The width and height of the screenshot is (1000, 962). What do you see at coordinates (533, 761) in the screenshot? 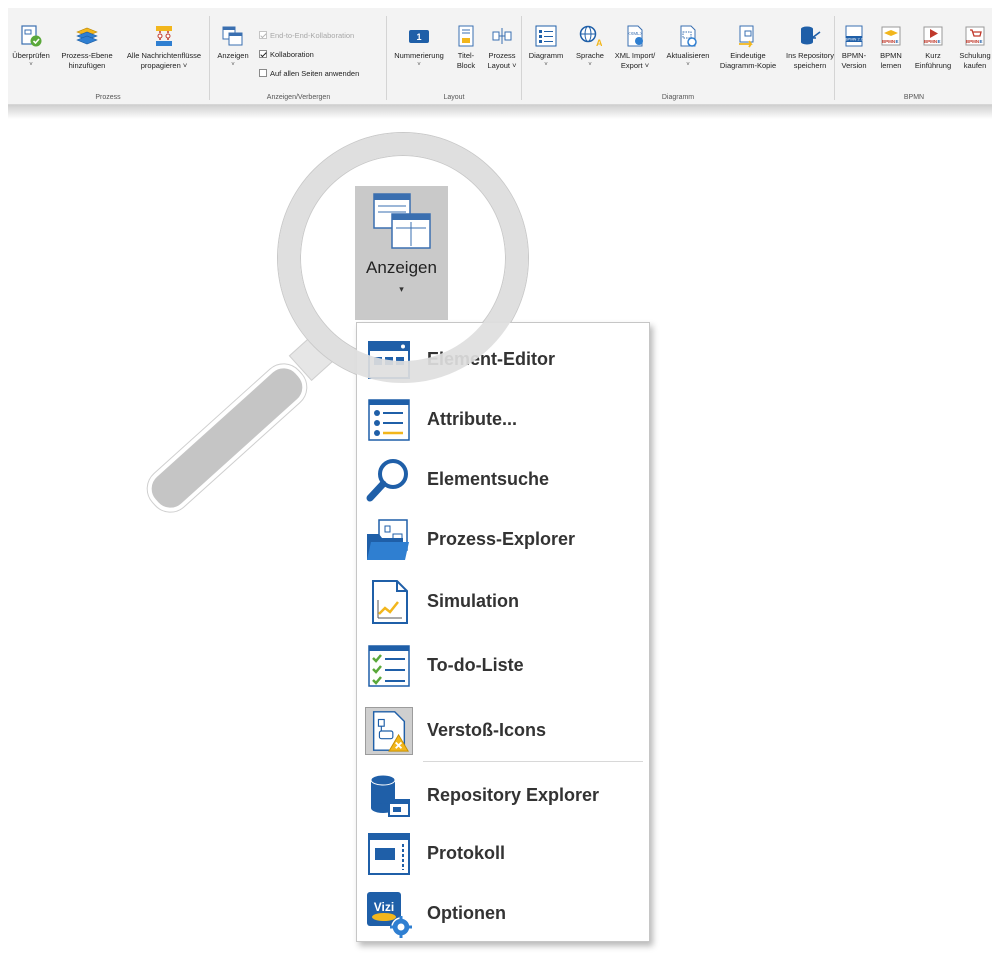
I see `menu-separator` at bounding box center [533, 761].